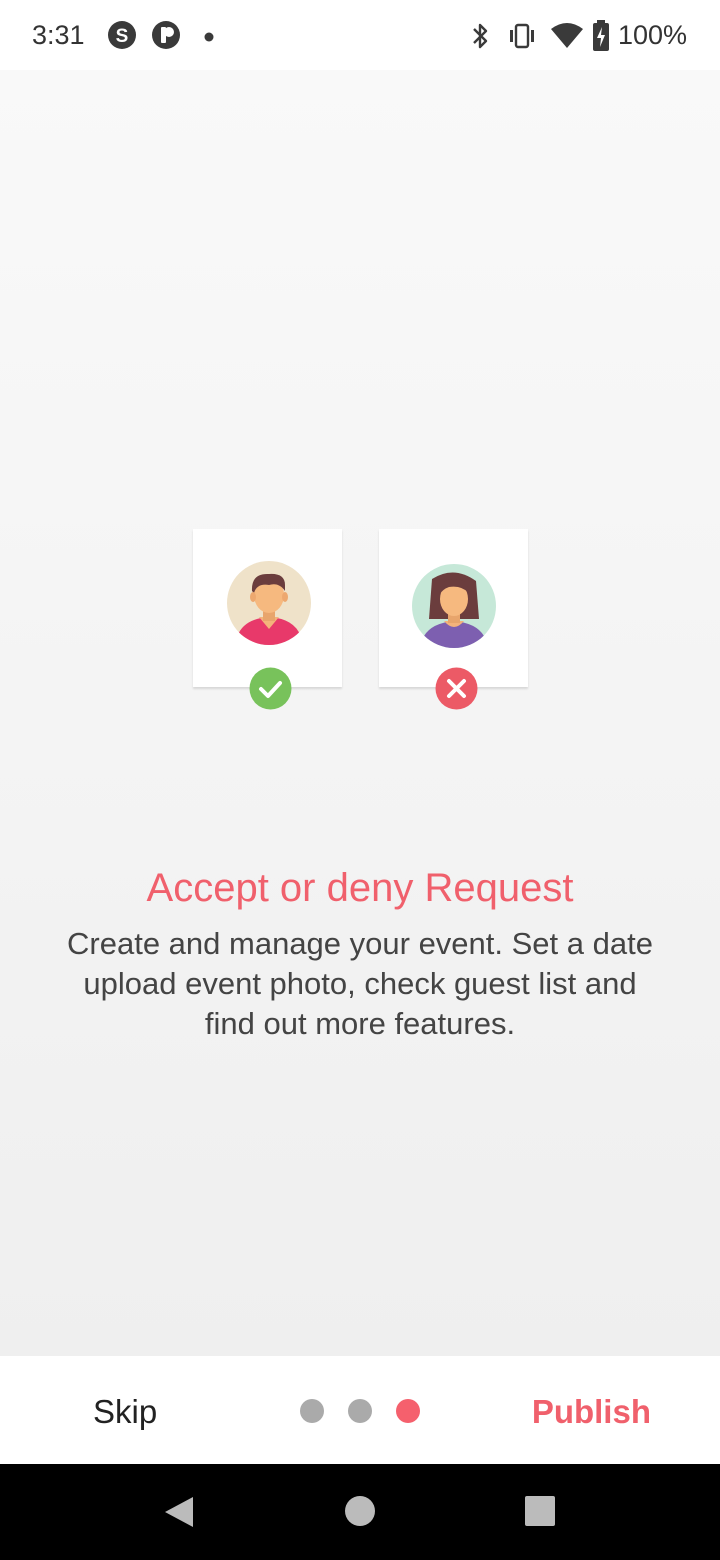 This screenshot has width=720, height=1560. What do you see at coordinates (567, 38) in the screenshot?
I see `wifi-icon: 4` at bounding box center [567, 38].